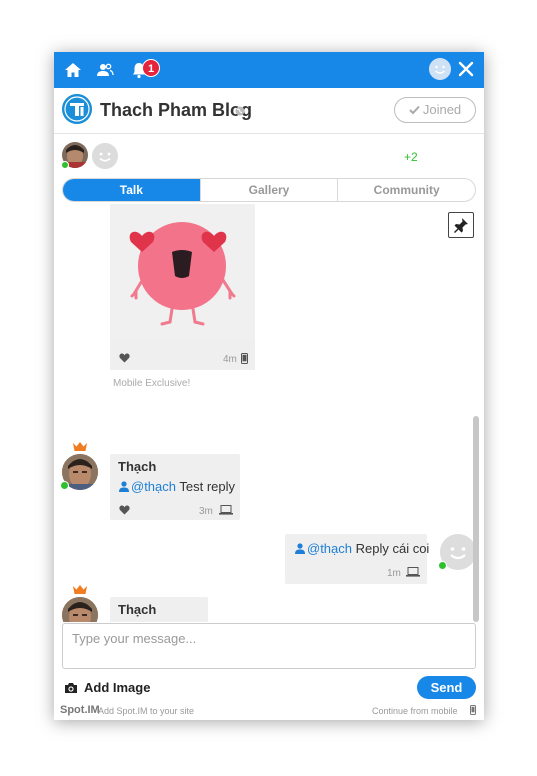 Image resolution: width=537 pixels, height=776 pixels. I want to click on profile-smiley-icon, so click(440, 69).